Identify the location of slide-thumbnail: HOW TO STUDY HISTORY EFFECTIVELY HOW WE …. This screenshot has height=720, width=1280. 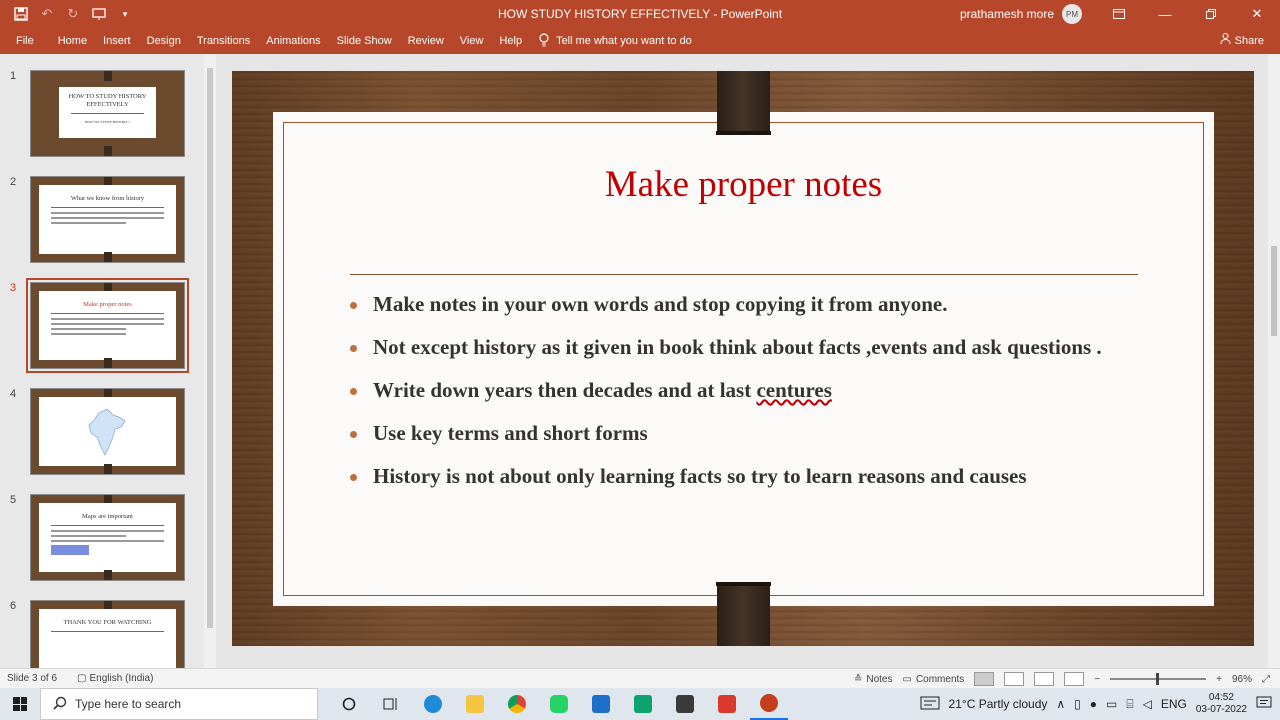
(107, 113).